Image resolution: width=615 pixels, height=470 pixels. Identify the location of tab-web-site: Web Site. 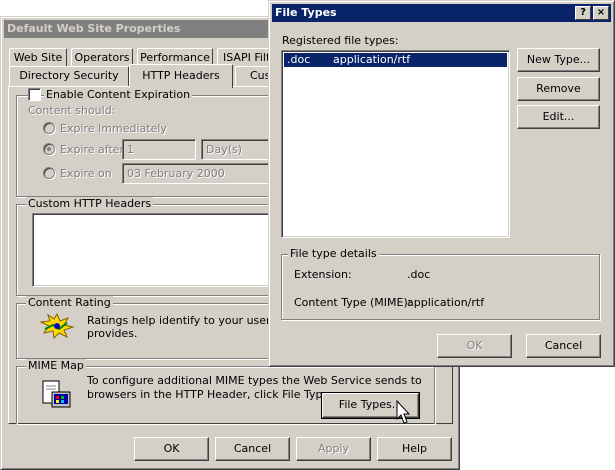
(38, 58).